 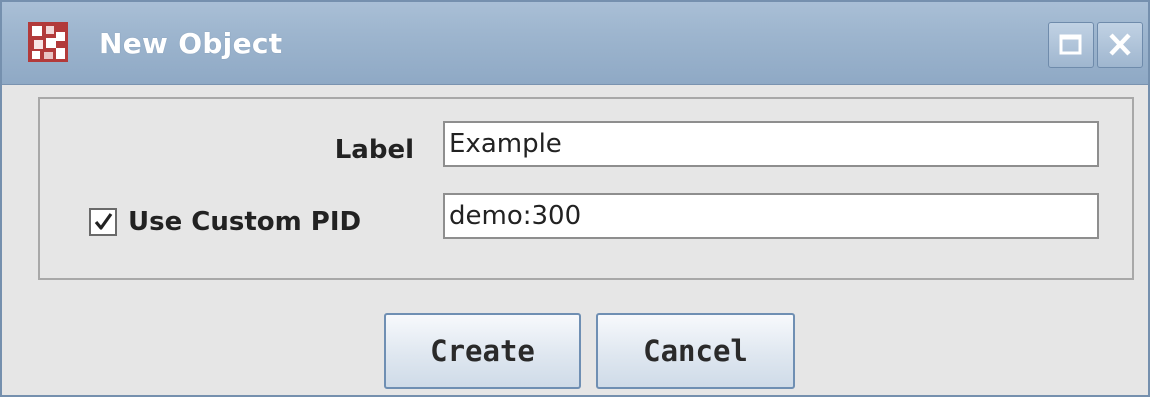 I want to click on app-icon, so click(x=48, y=42).